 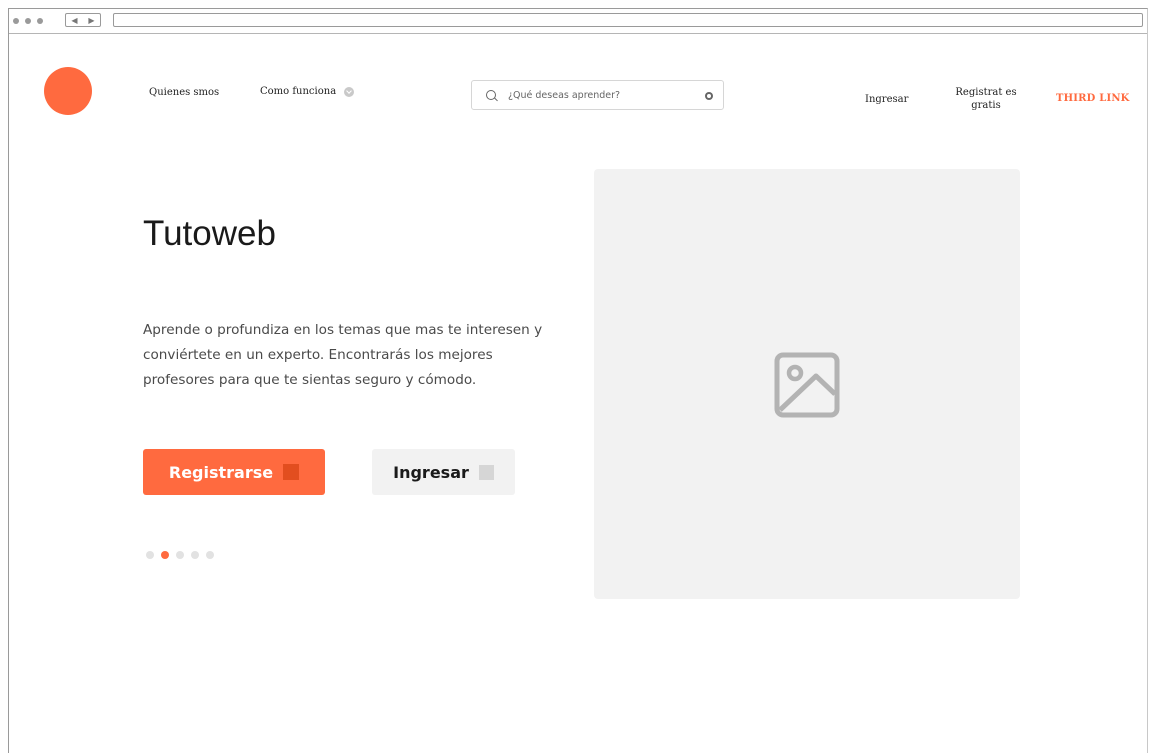 I want to click on carousel-indicators, so click(x=180, y=555).